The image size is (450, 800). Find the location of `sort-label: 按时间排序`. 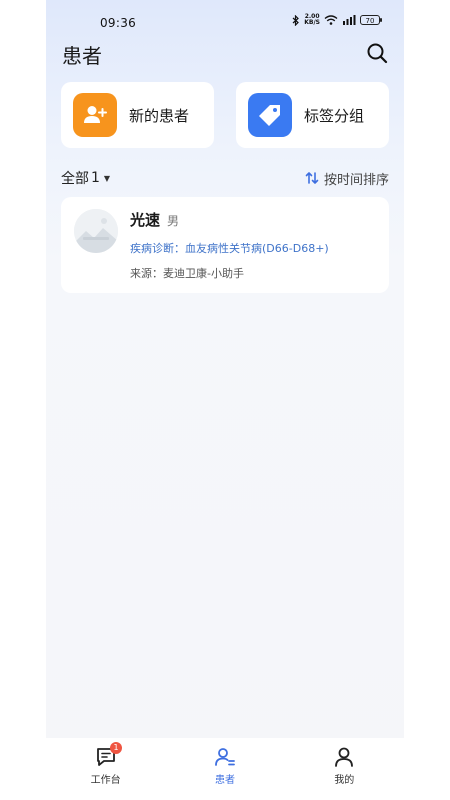

sort-label: 按时间排序 is located at coordinates (356, 180).